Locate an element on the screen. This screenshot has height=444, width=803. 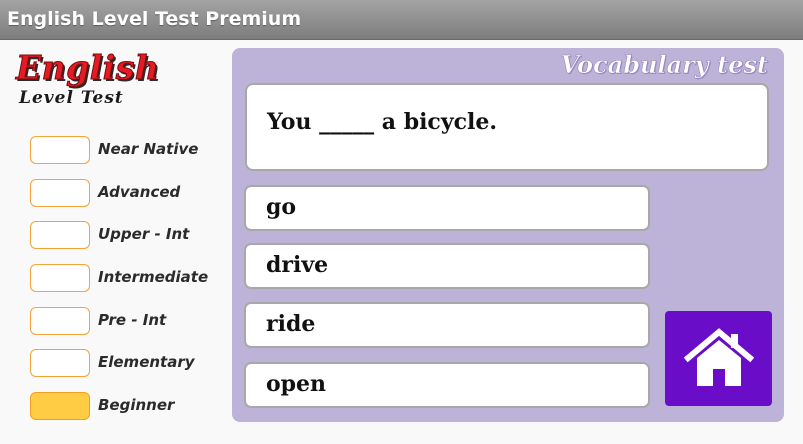
level-label: Intermediate is located at coordinates (153, 277).